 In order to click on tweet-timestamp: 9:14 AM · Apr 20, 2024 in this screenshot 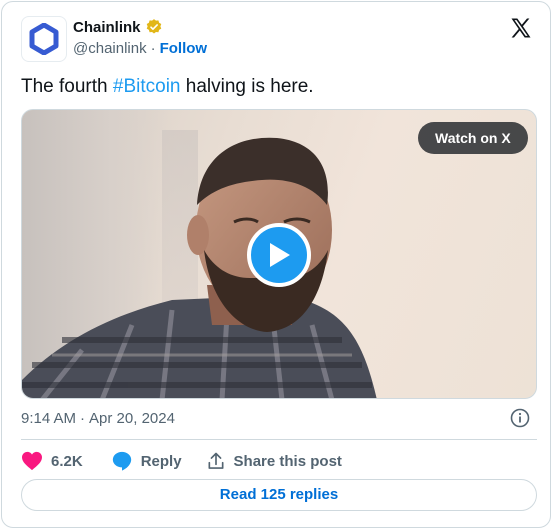, I will do `click(98, 418)`.